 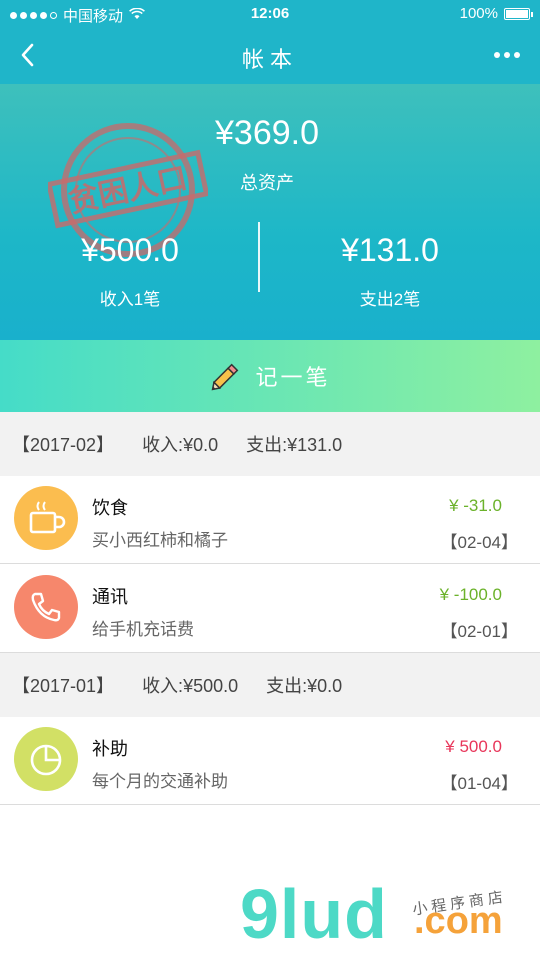 What do you see at coordinates (110, 508) in the screenshot?
I see `entry-category: 饮食` at bounding box center [110, 508].